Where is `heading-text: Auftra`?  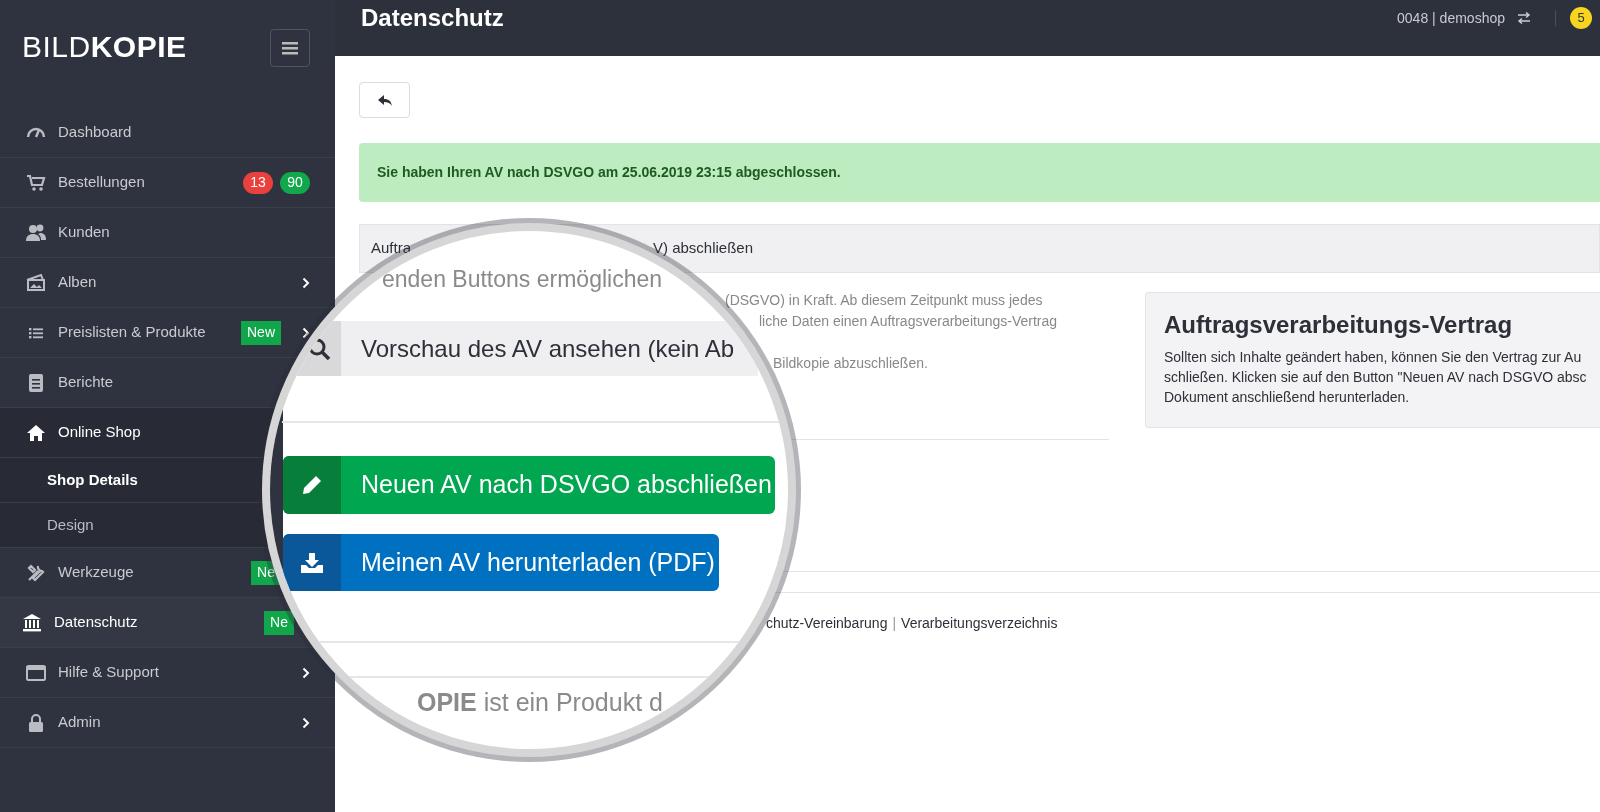
heading-text: Auftra is located at coordinates (392, 248).